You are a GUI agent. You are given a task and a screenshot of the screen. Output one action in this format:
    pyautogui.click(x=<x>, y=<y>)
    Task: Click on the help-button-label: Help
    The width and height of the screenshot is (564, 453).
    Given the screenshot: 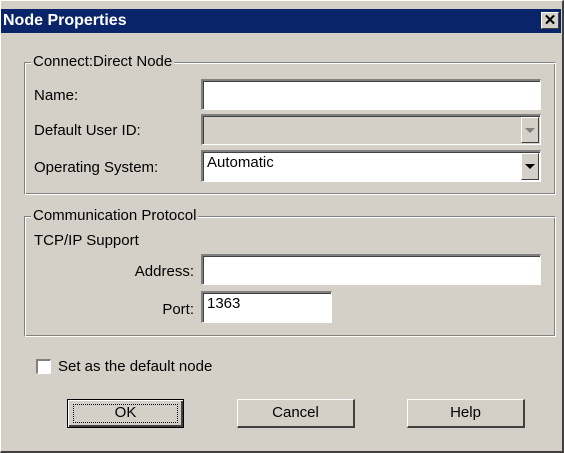 What is the action you would take?
    pyautogui.click(x=465, y=412)
    